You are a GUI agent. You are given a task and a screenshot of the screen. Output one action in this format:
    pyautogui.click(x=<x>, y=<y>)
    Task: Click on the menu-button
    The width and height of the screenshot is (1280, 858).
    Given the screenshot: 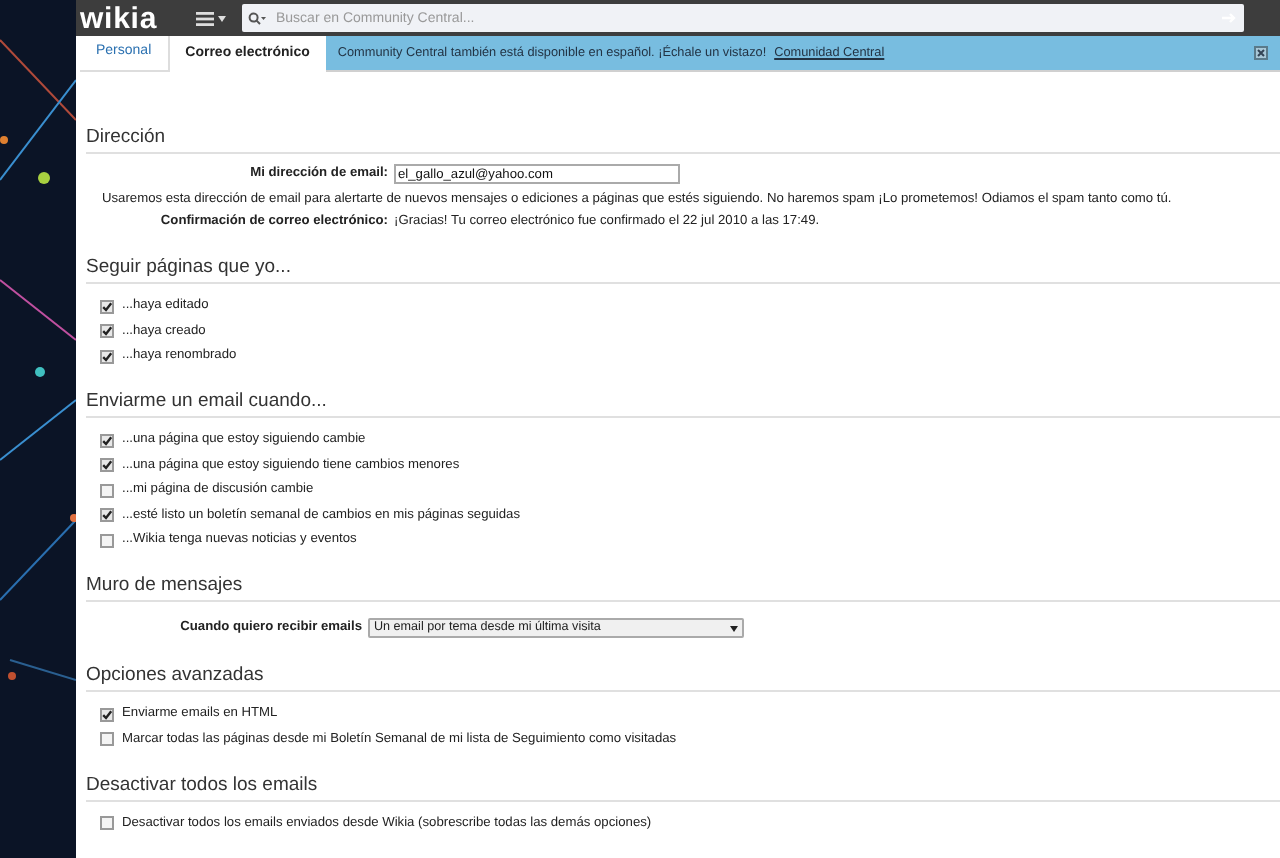 What is the action you would take?
    pyautogui.click(x=211, y=18)
    